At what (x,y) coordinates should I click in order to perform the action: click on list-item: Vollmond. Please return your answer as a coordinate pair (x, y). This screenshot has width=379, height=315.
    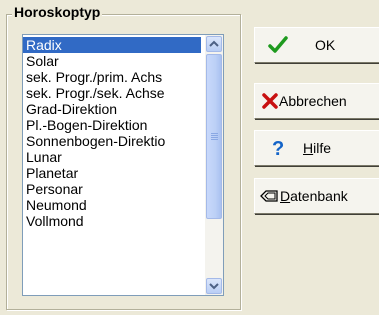
    Looking at the image, I should click on (112, 221).